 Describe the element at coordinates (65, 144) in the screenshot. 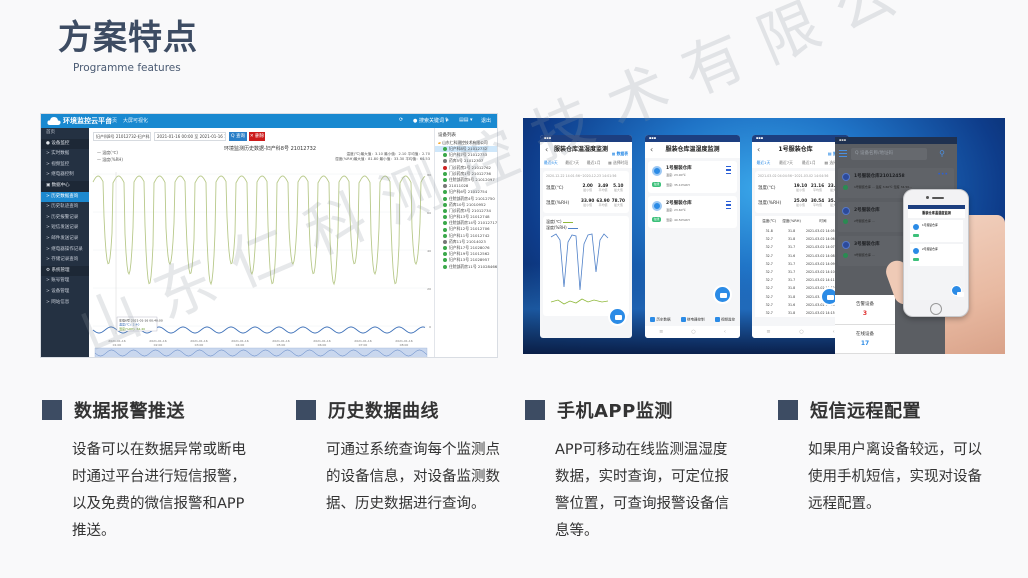

I see `sidebar-item: ● 设备监控` at that location.